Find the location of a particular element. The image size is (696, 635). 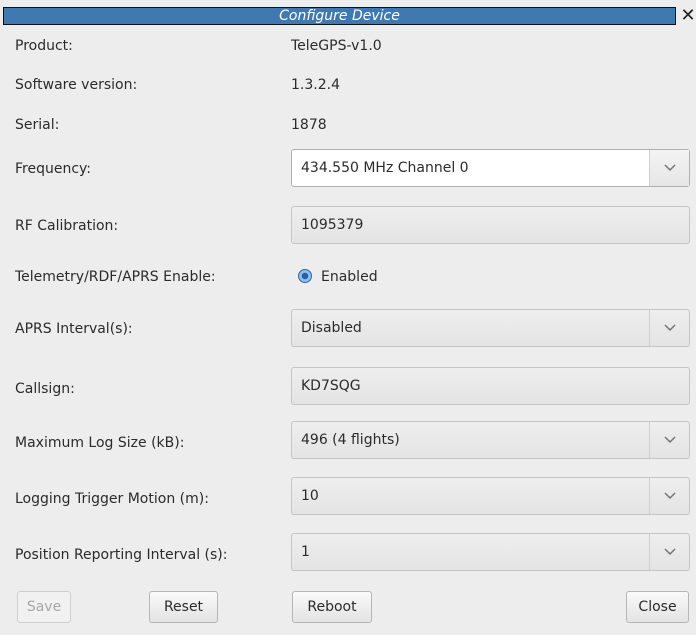

rf-calibration-value: 1095379 is located at coordinates (332, 225).